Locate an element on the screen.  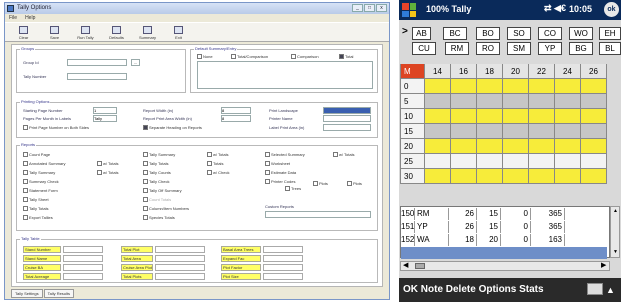
label-print-area-input is located at coordinates (347, 127).